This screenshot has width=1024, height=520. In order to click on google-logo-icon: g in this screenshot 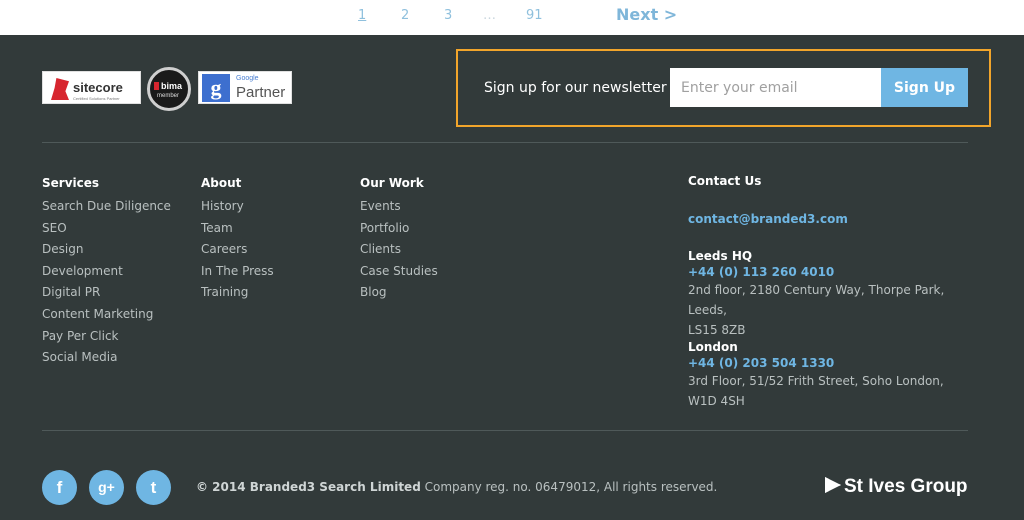, I will do `click(216, 88)`.